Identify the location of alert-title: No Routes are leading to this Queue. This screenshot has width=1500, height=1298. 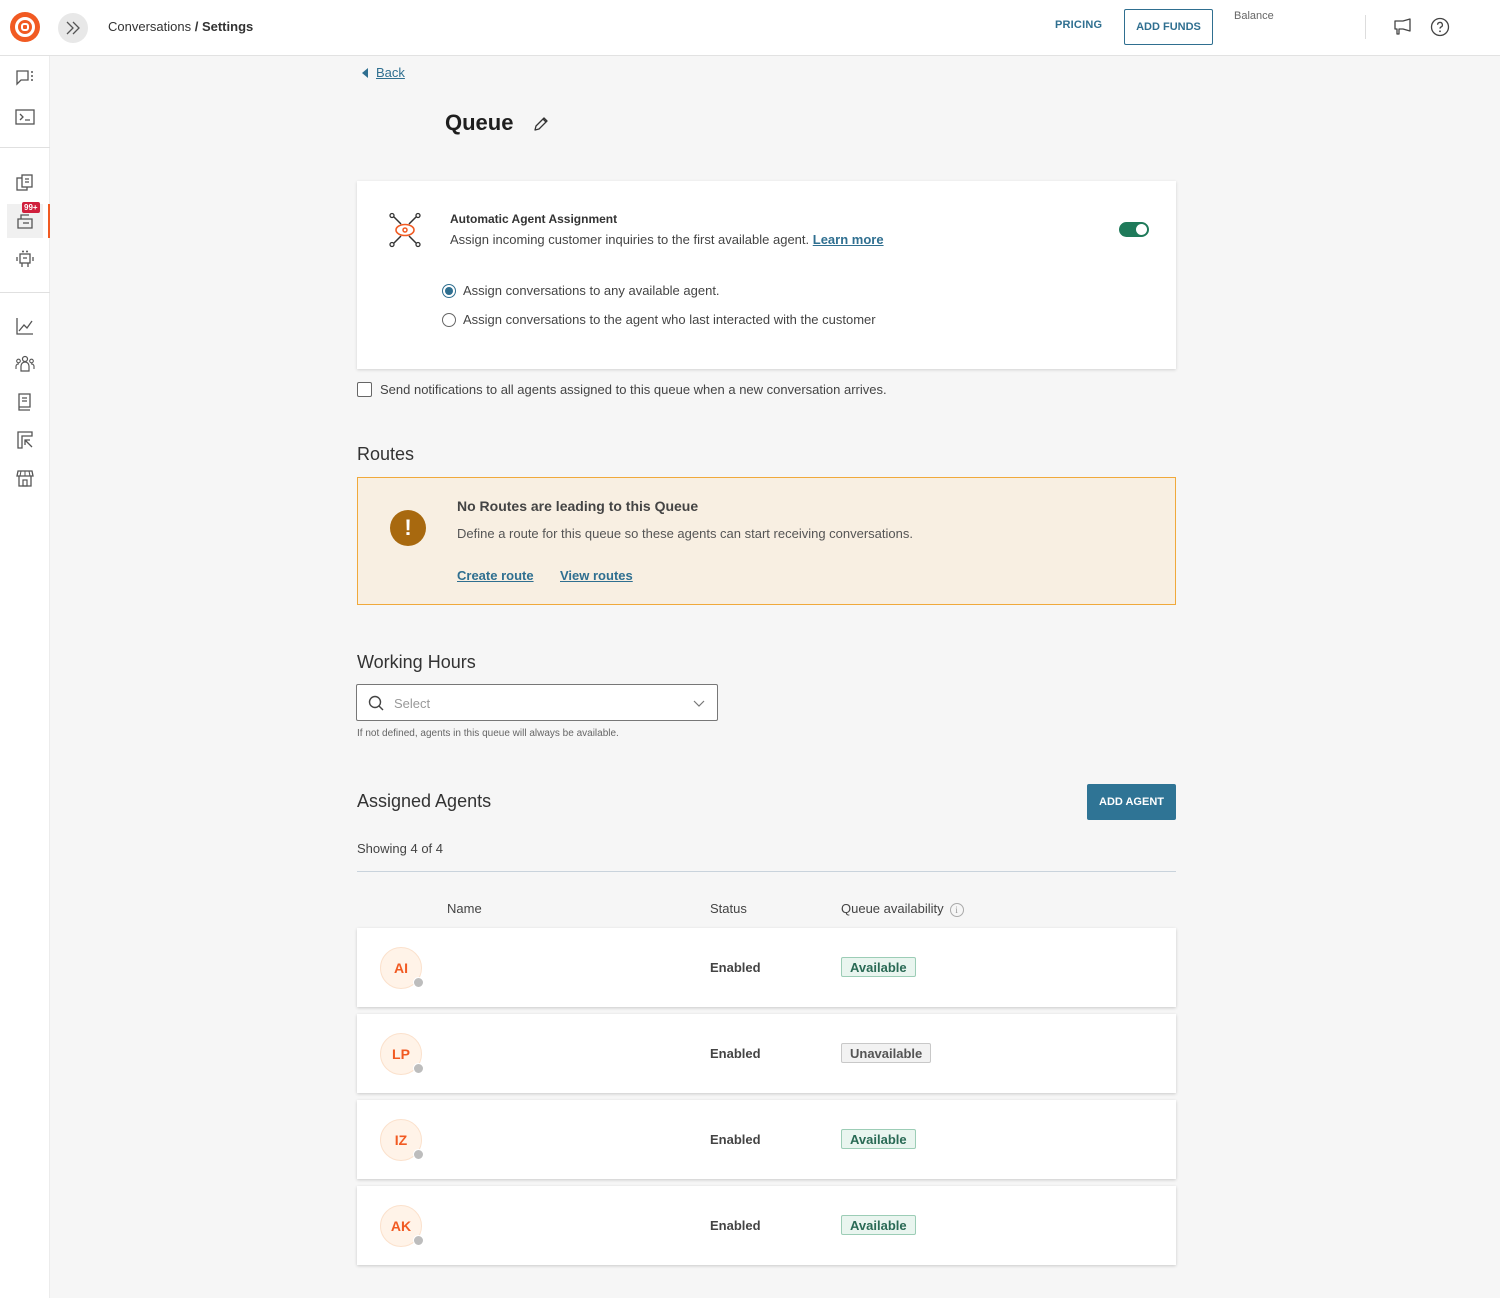
(578, 506).